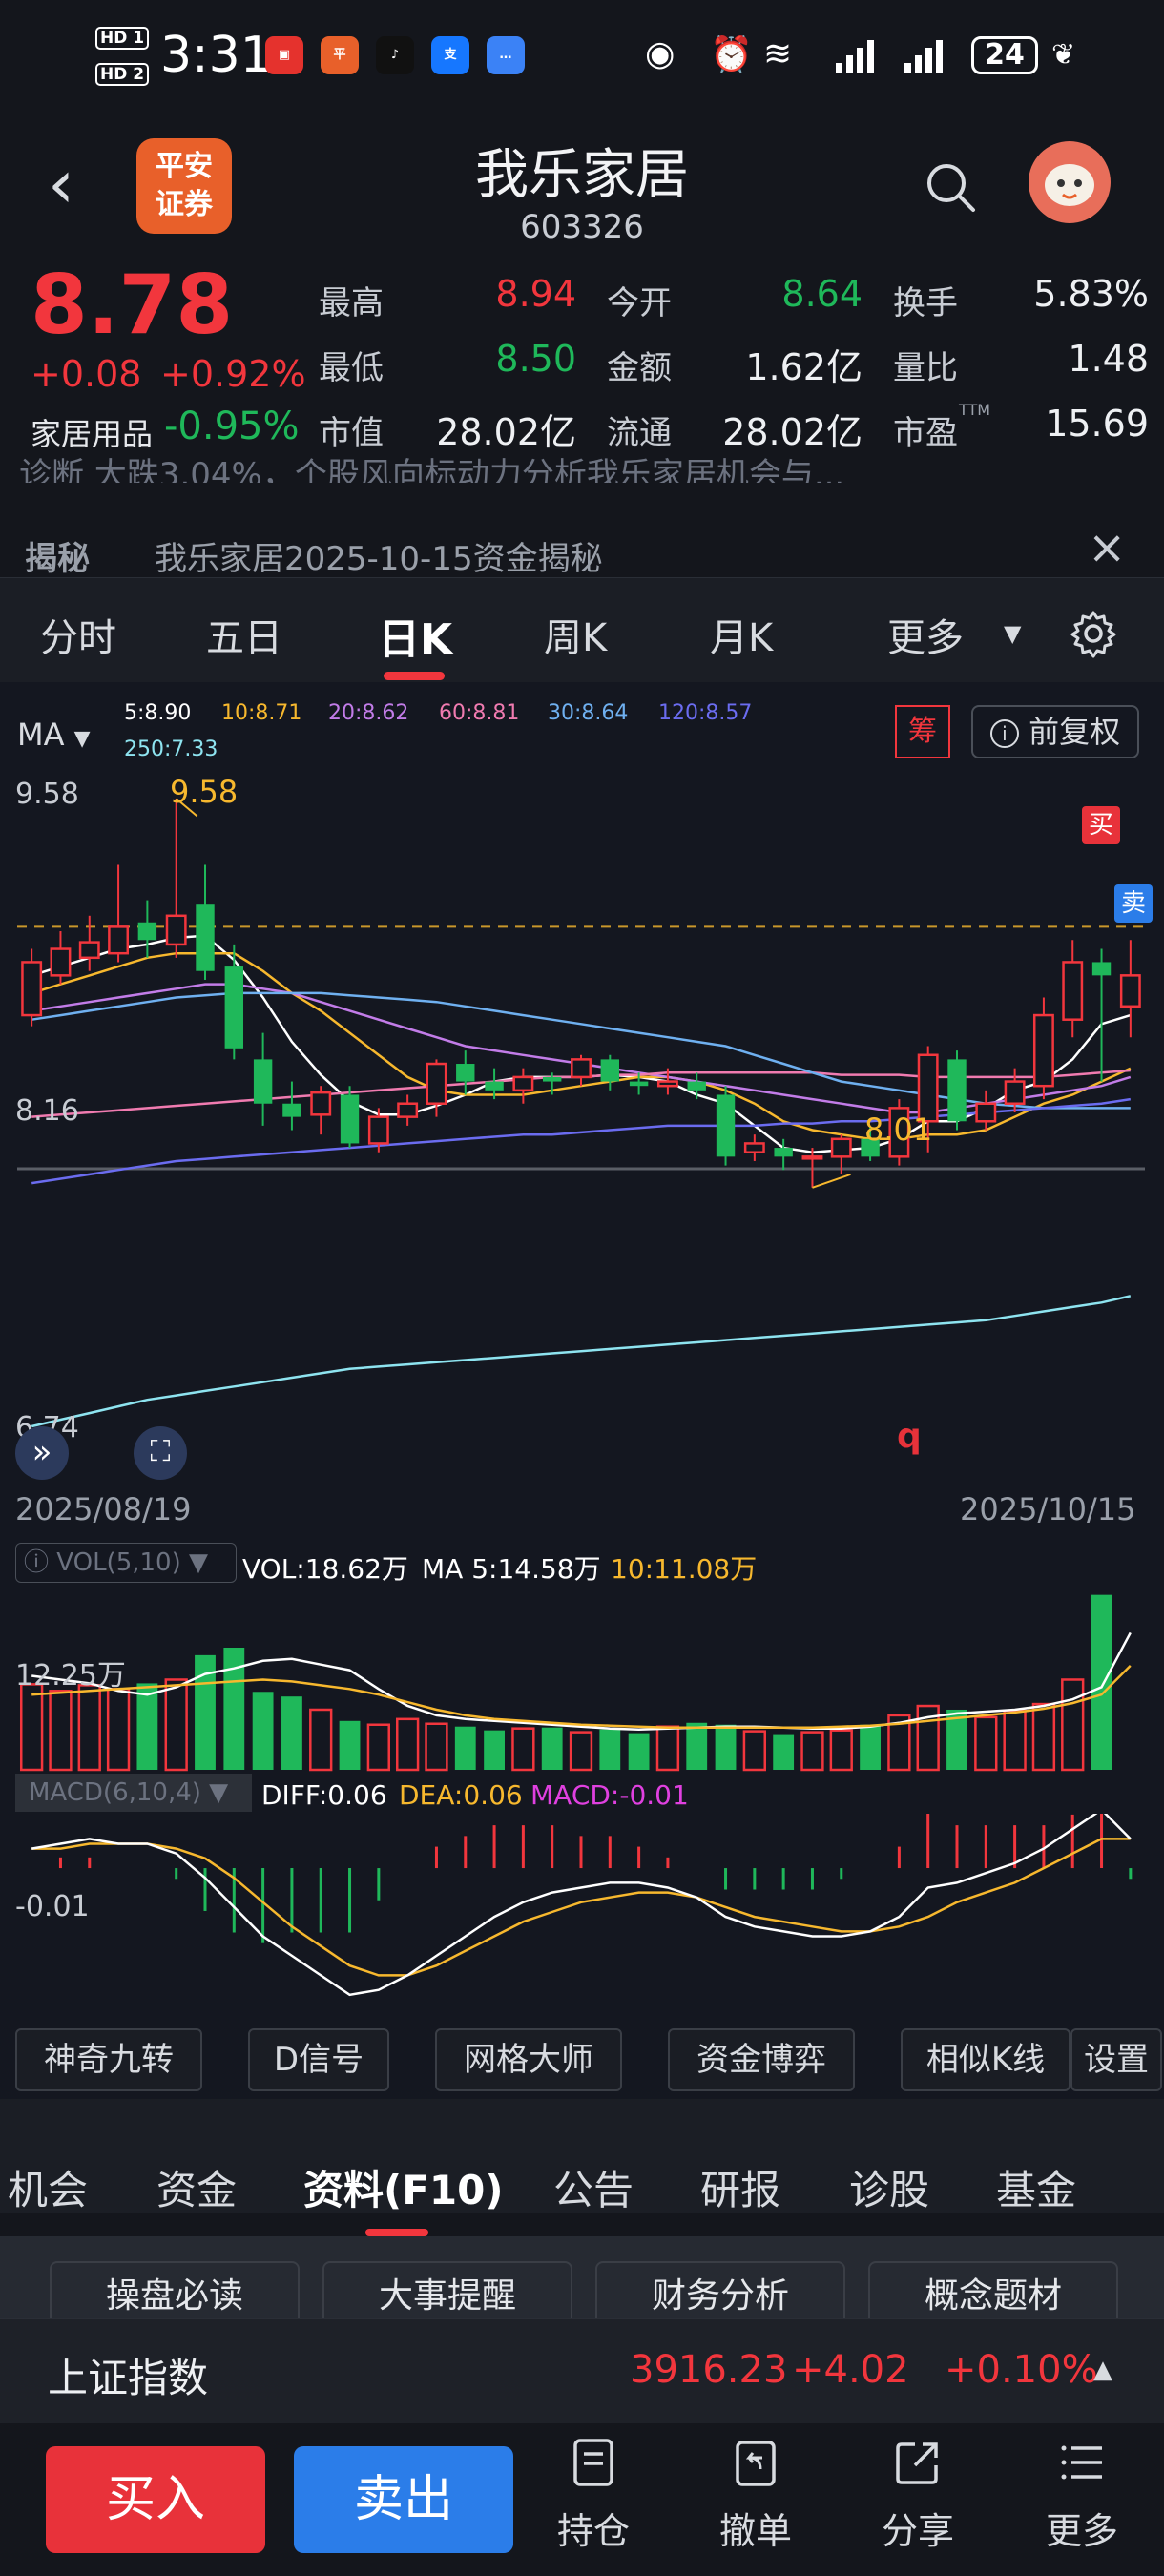 This screenshot has height=2576, width=1164. Describe the element at coordinates (1102, 2370) in the screenshot. I see `chevron-up-icon: ▲` at that location.